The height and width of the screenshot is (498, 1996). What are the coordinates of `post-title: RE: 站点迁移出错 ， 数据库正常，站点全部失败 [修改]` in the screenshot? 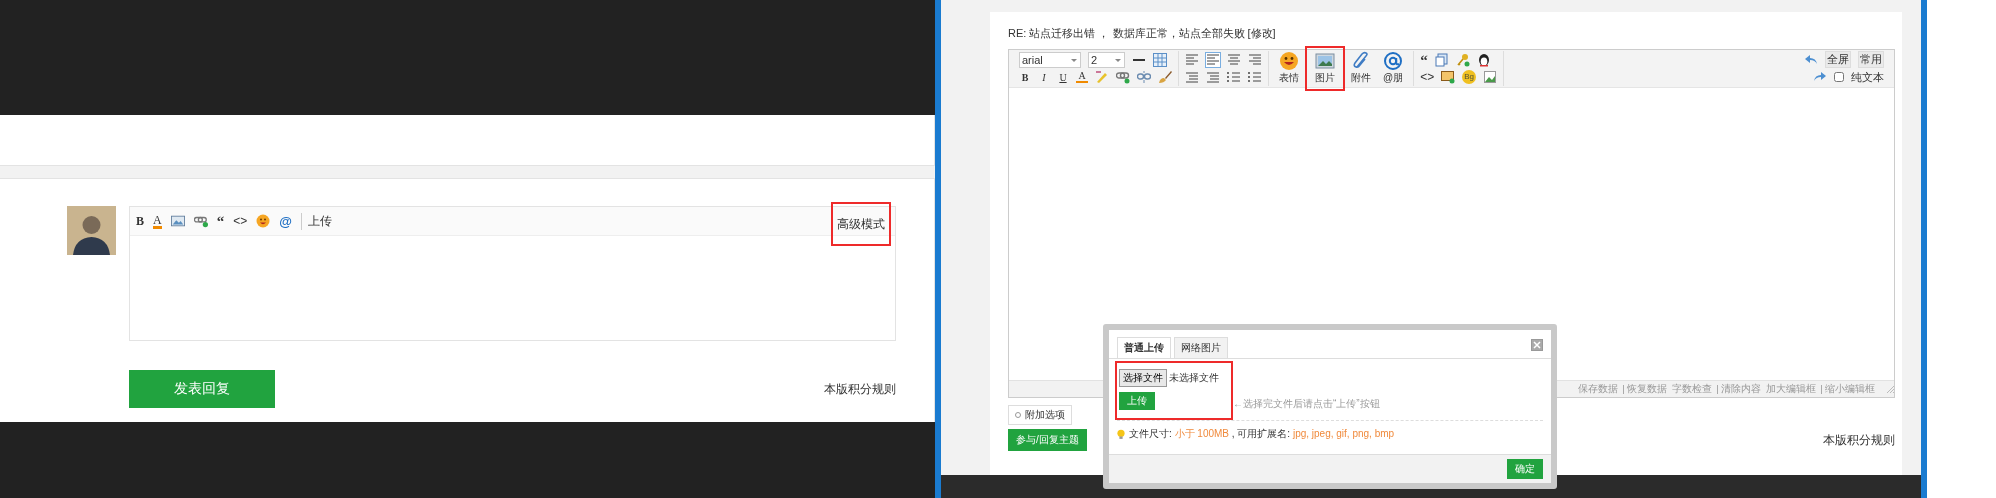 It's located at (1142, 33).